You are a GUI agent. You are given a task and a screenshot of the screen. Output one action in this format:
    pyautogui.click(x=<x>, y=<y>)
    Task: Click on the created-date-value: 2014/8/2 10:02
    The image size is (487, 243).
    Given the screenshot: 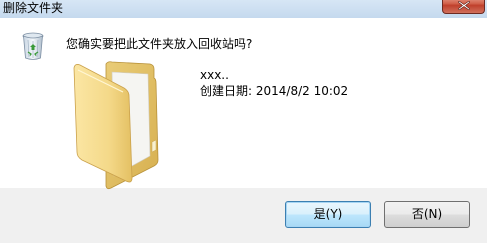 What is the action you would take?
    pyautogui.click(x=302, y=91)
    